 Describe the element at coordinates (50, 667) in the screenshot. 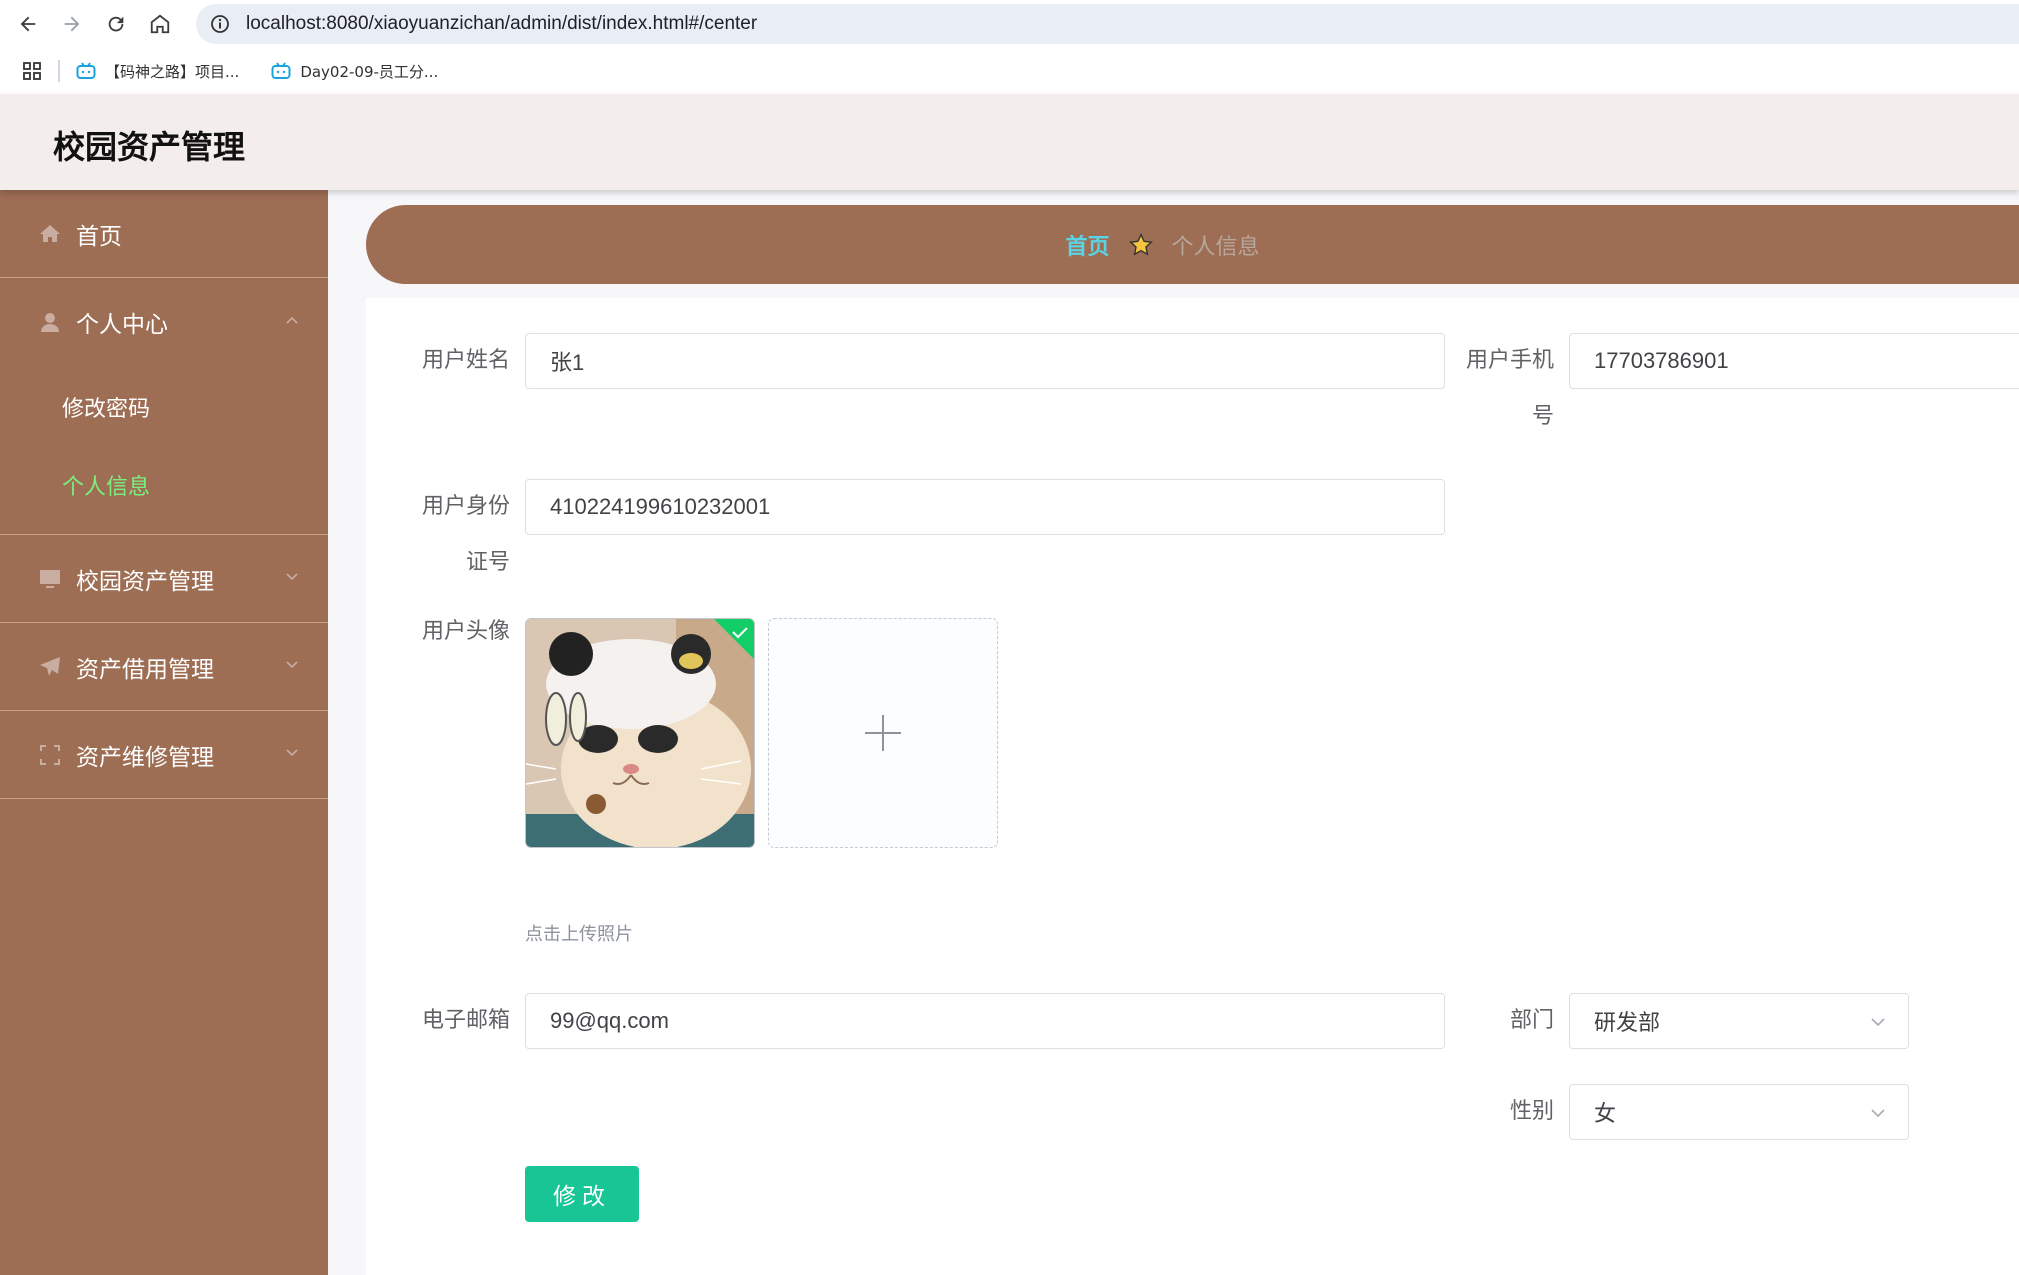

I see `send-icon` at that location.